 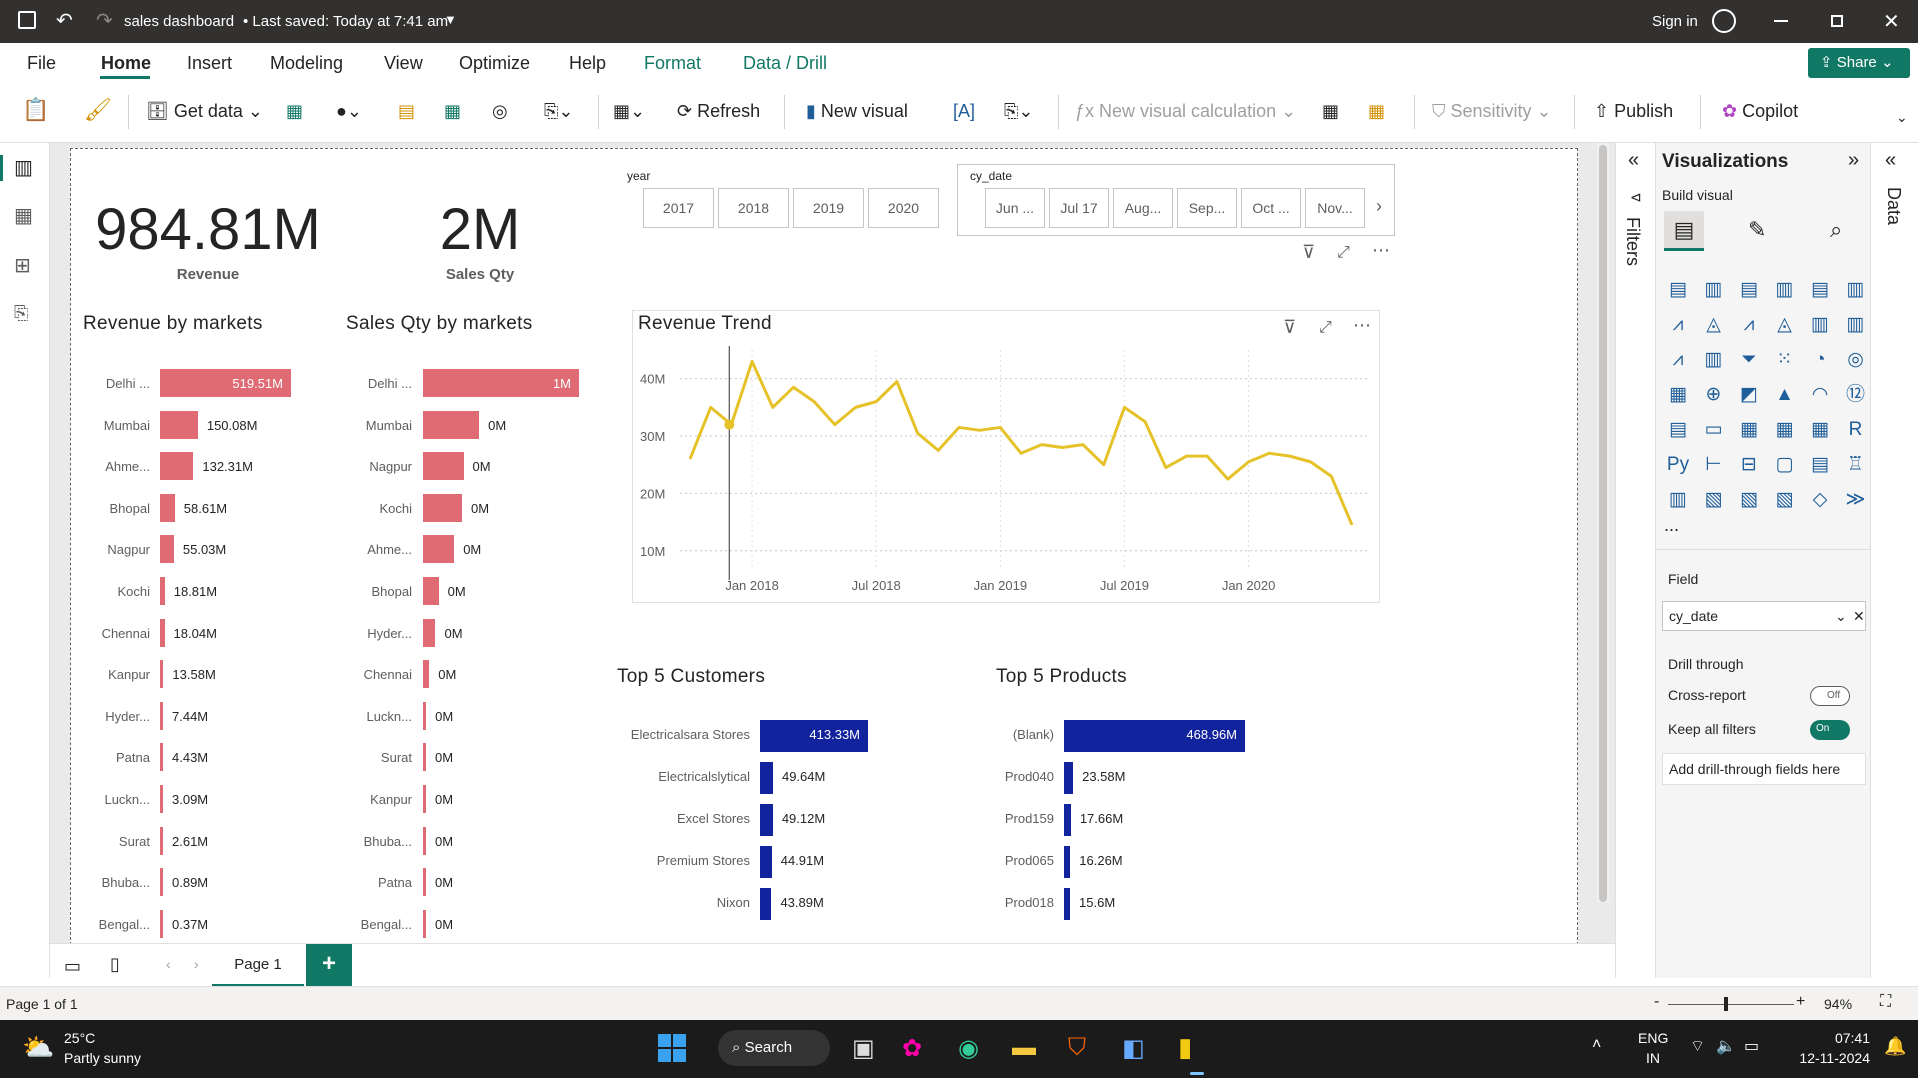 I want to click on mobile-layout-icon: ▯, so click(x=115, y=964).